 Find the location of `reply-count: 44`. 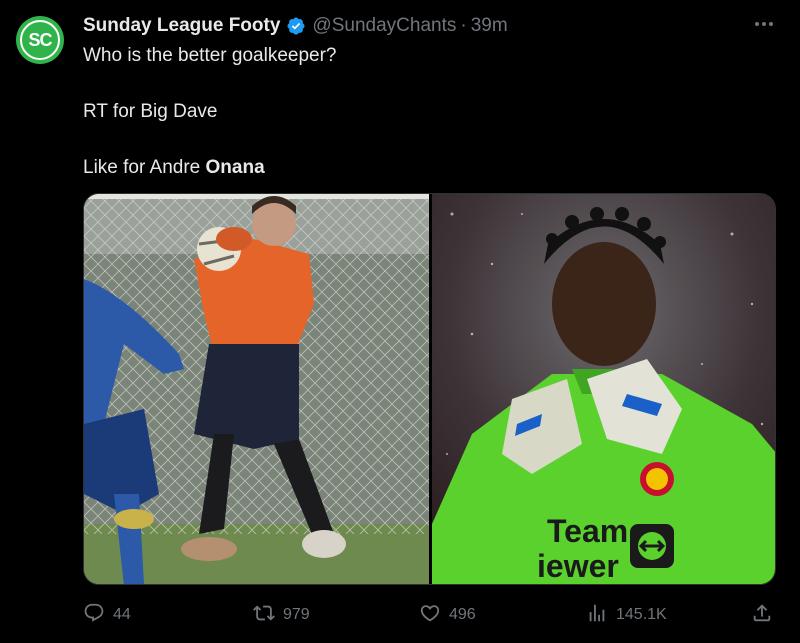

reply-count: 44 is located at coordinates (122, 614).